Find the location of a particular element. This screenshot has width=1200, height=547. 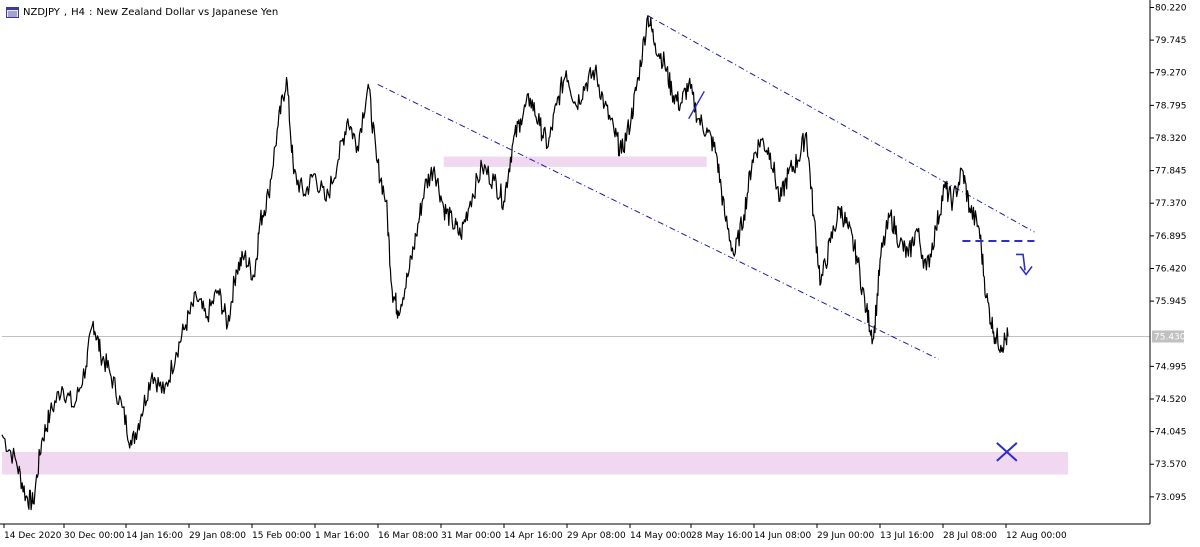

y-tick-label: 80.220 is located at coordinates (1171, 8).